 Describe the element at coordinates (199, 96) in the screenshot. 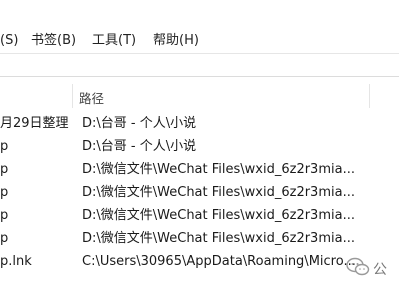

I see `table-header: 路径` at that location.